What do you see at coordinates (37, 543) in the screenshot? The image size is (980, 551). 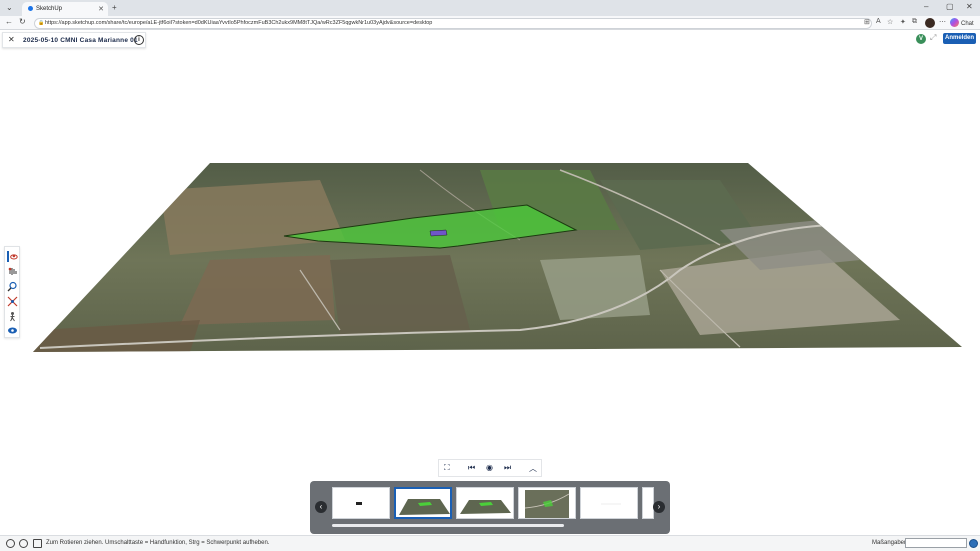 I see `credits-icon` at bounding box center [37, 543].